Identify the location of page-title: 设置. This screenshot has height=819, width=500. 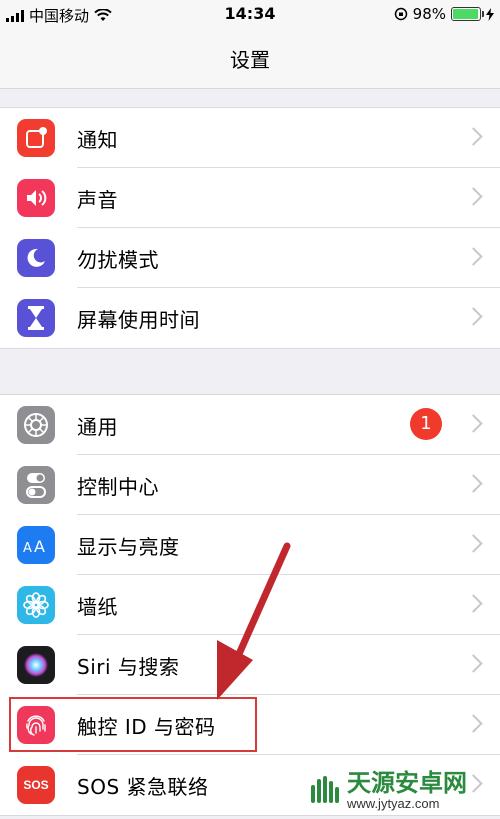
(250, 60).